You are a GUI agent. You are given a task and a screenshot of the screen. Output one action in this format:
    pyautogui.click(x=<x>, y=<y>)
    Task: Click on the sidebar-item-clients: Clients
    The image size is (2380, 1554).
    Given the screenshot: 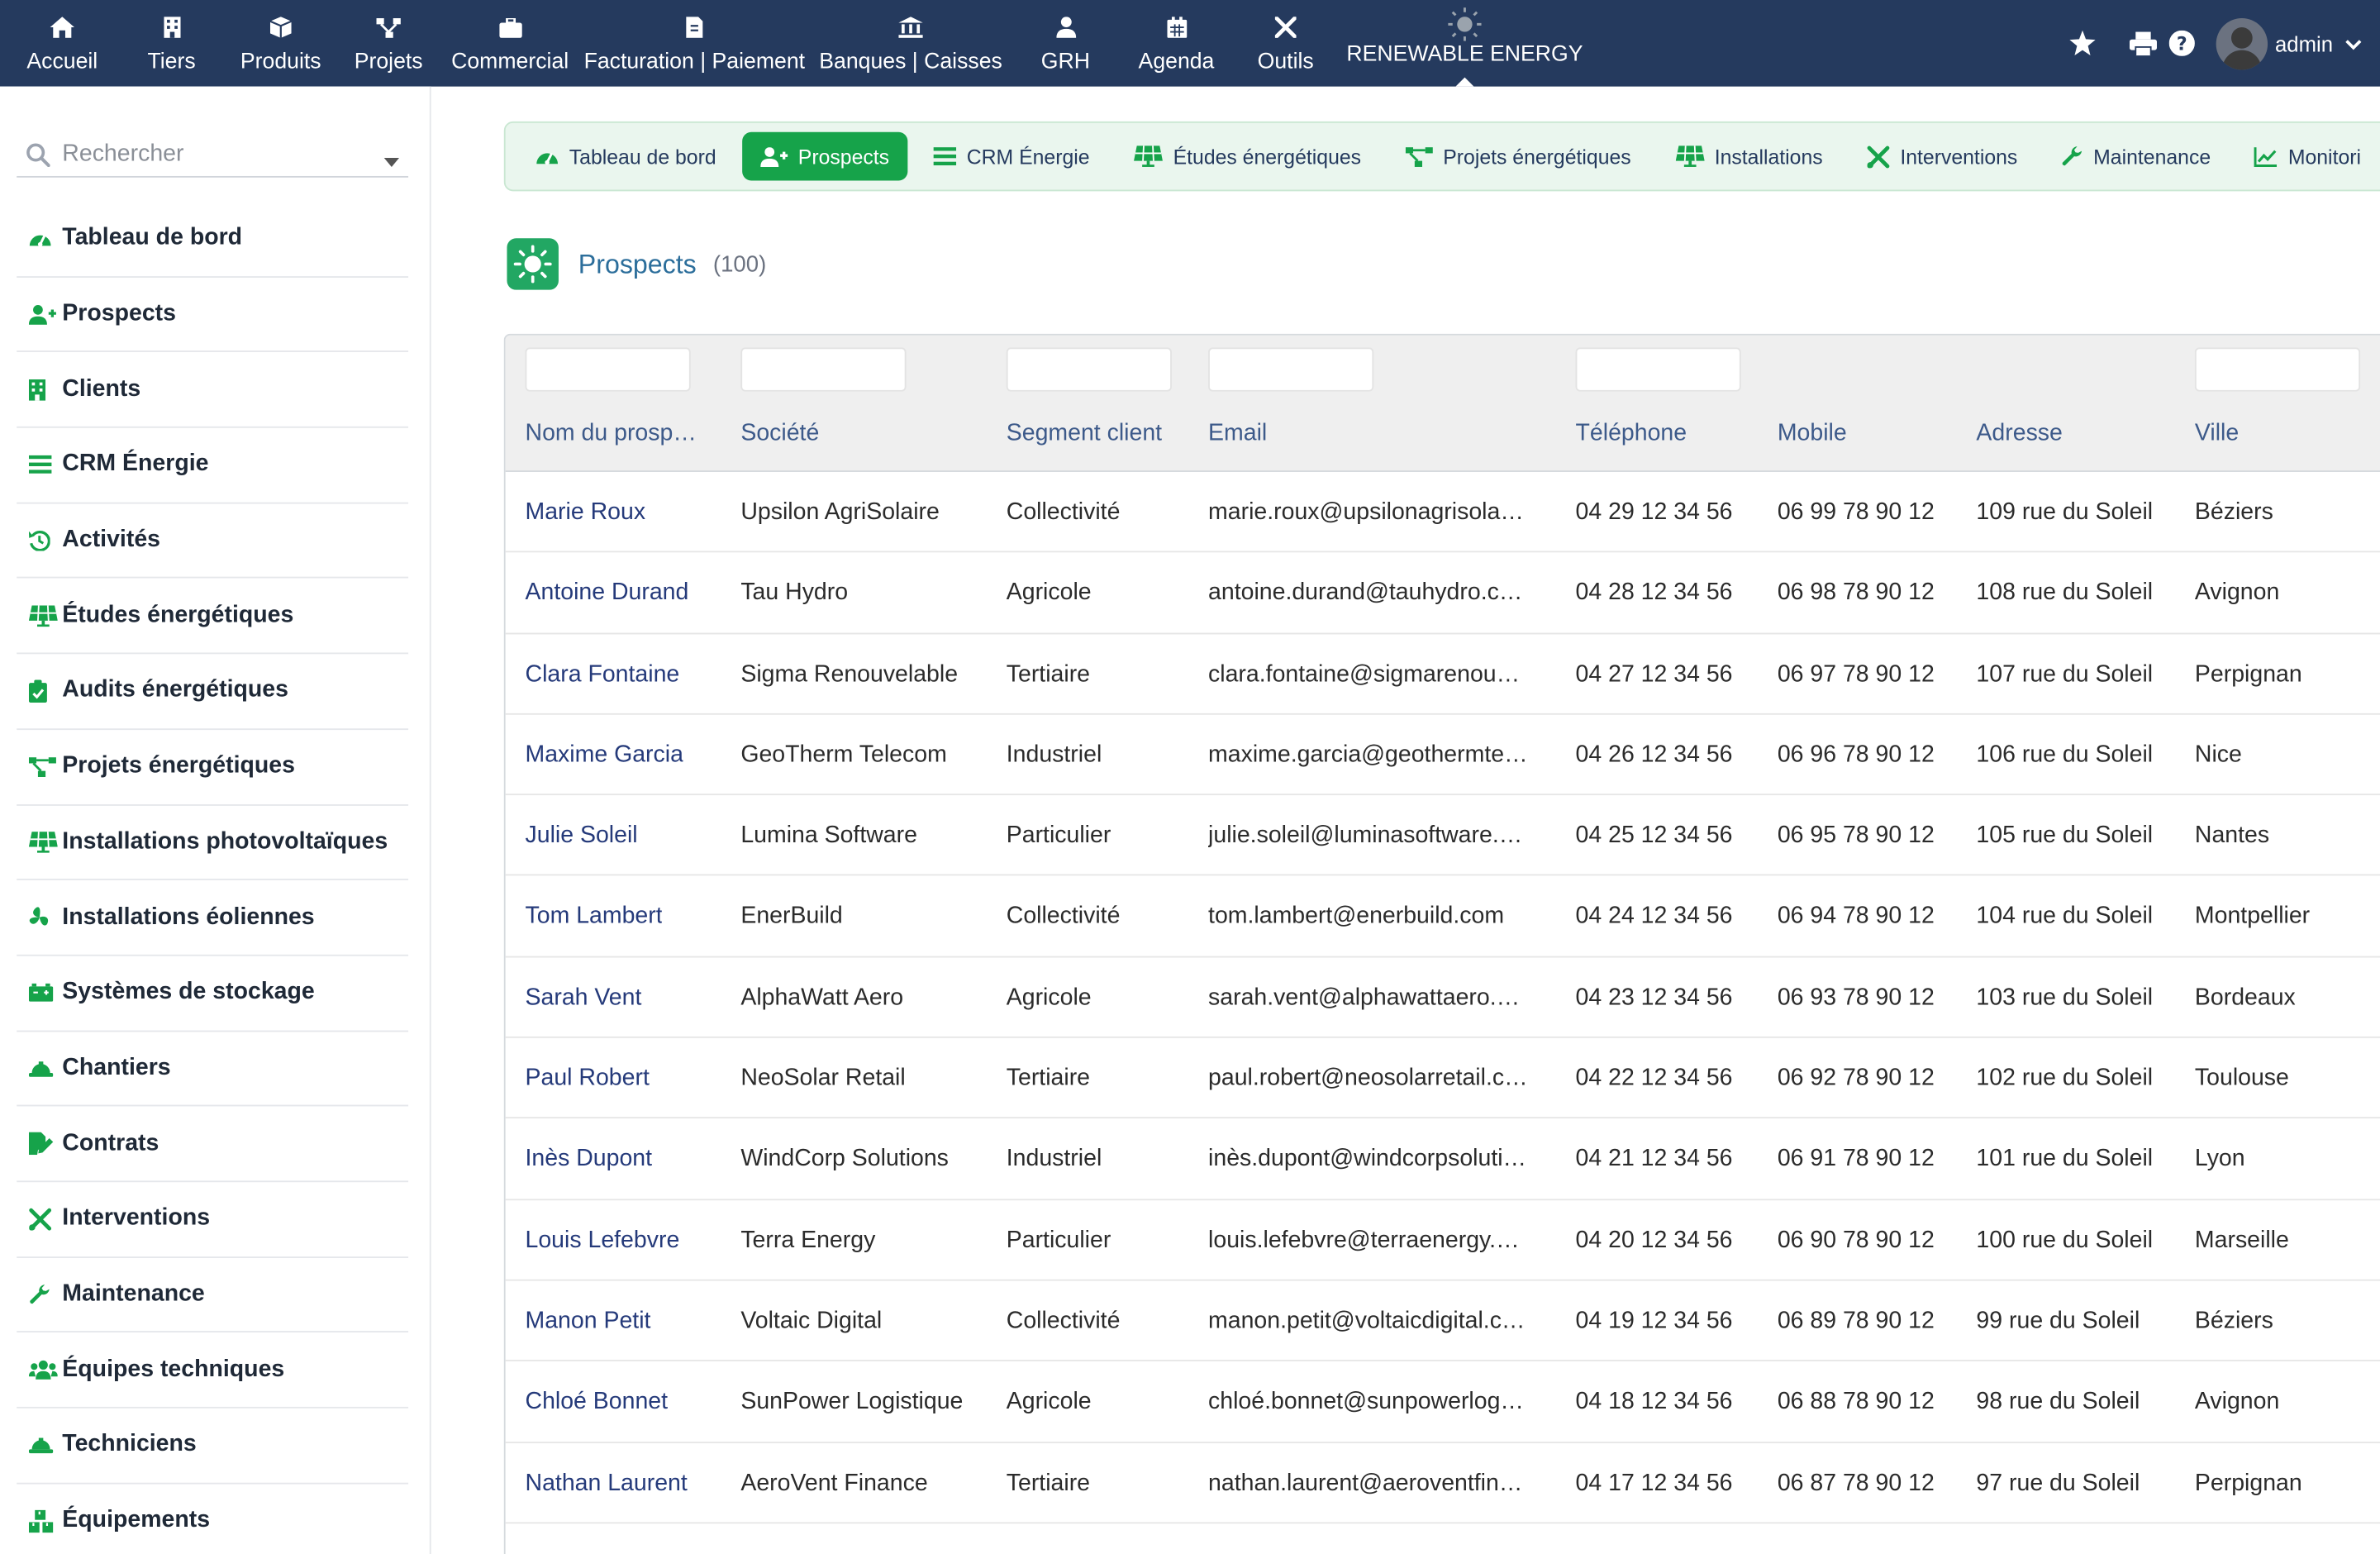 What is the action you would take?
    pyautogui.click(x=213, y=390)
    